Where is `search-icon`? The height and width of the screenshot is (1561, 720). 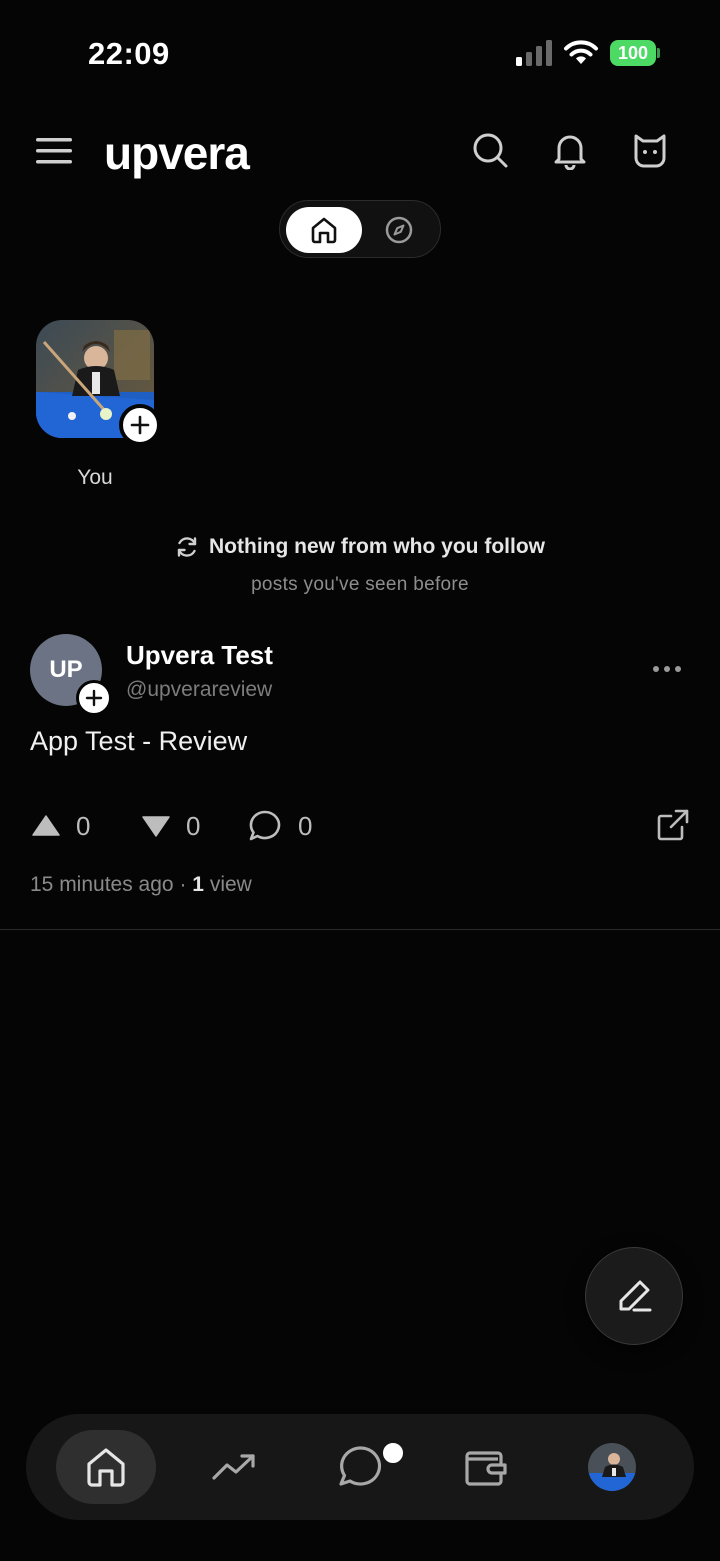 search-icon is located at coordinates (490, 150).